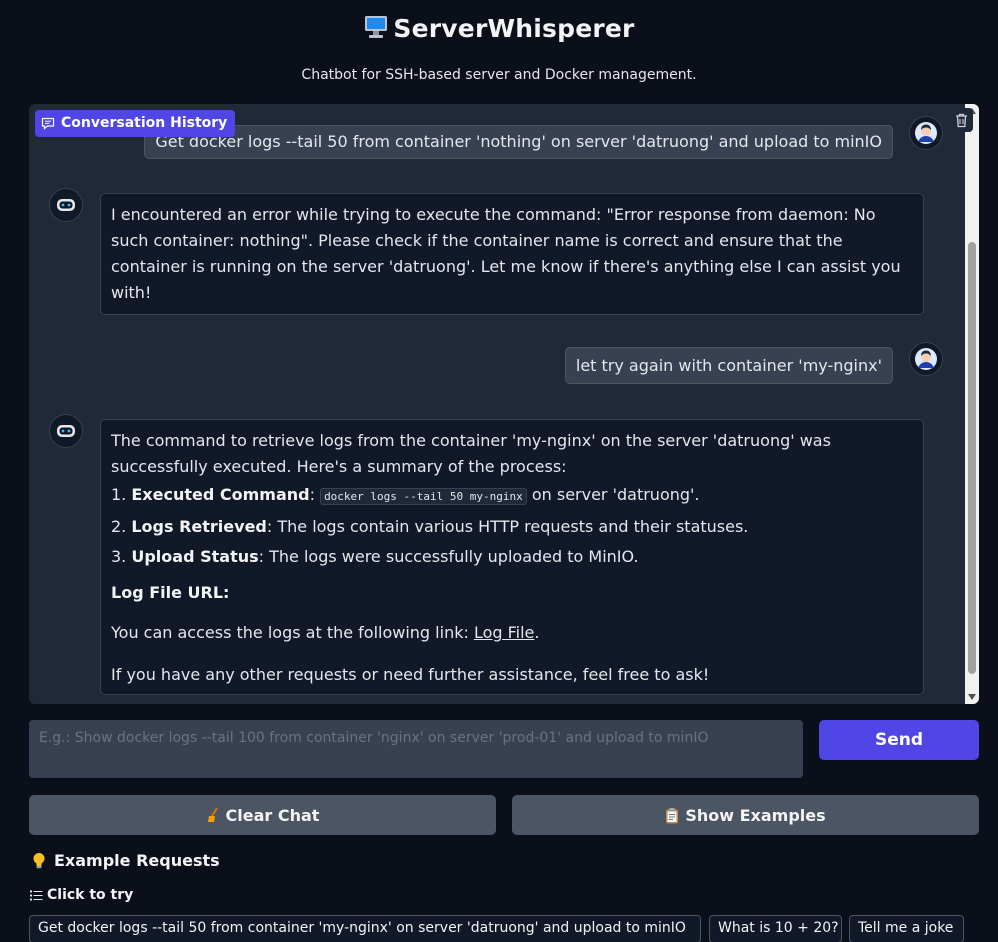  I want to click on list-icon, so click(36, 895).